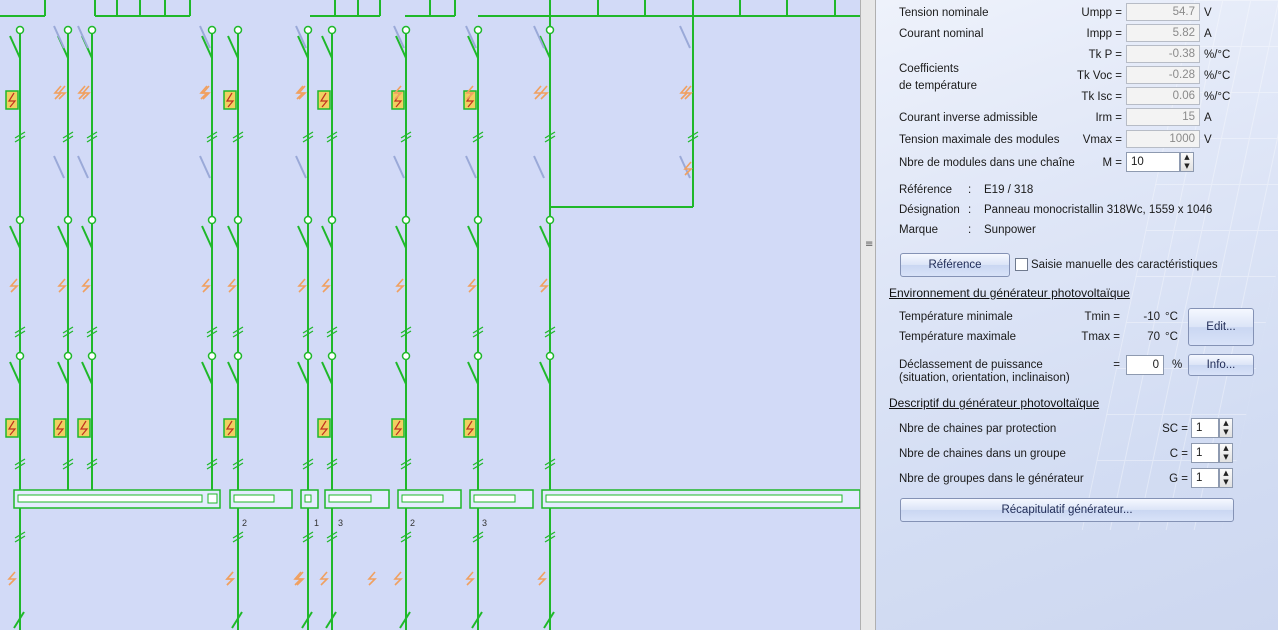 The height and width of the screenshot is (630, 1278). What do you see at coordinates (941, 34) in the screenshot?
I see `rated-current-label: Courant nominal` at bounding box center [941, 34].